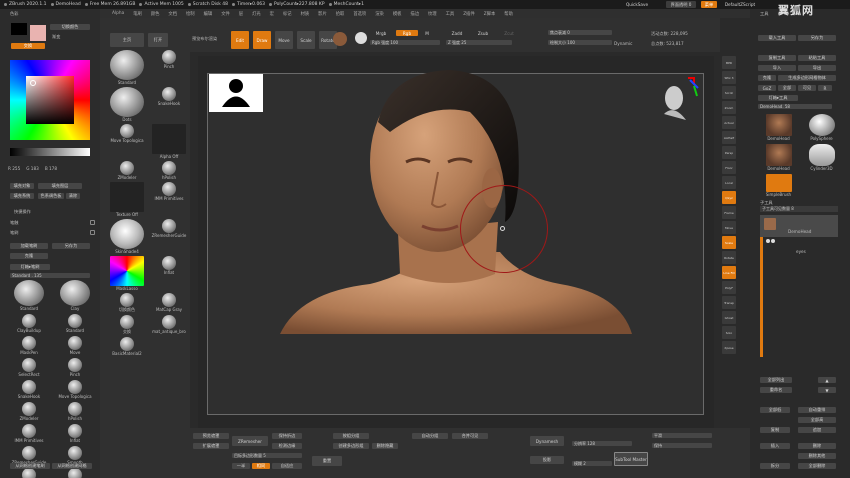 The width and height of the screenshot is (850, 478). What do you see at coordinates (250, 441) in the screenshot?
I see `zremesher-button: ZRemesher` at bounding box center [250, 441].